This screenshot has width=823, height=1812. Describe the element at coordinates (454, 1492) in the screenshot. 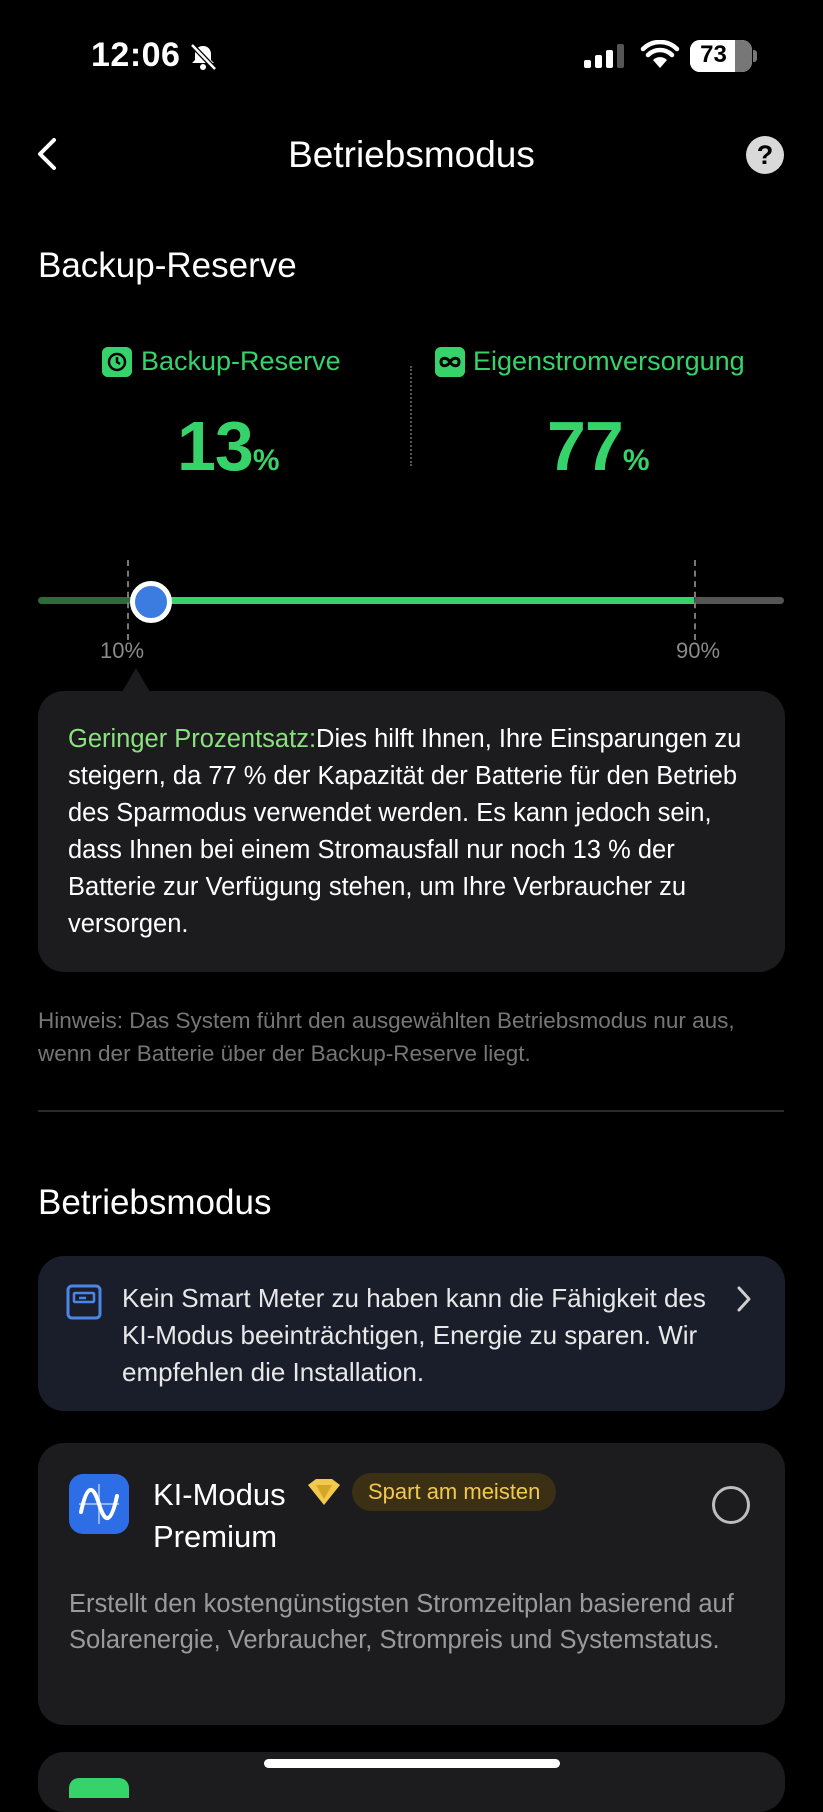

I see `savings-badge: Spart am meisten` at that location.